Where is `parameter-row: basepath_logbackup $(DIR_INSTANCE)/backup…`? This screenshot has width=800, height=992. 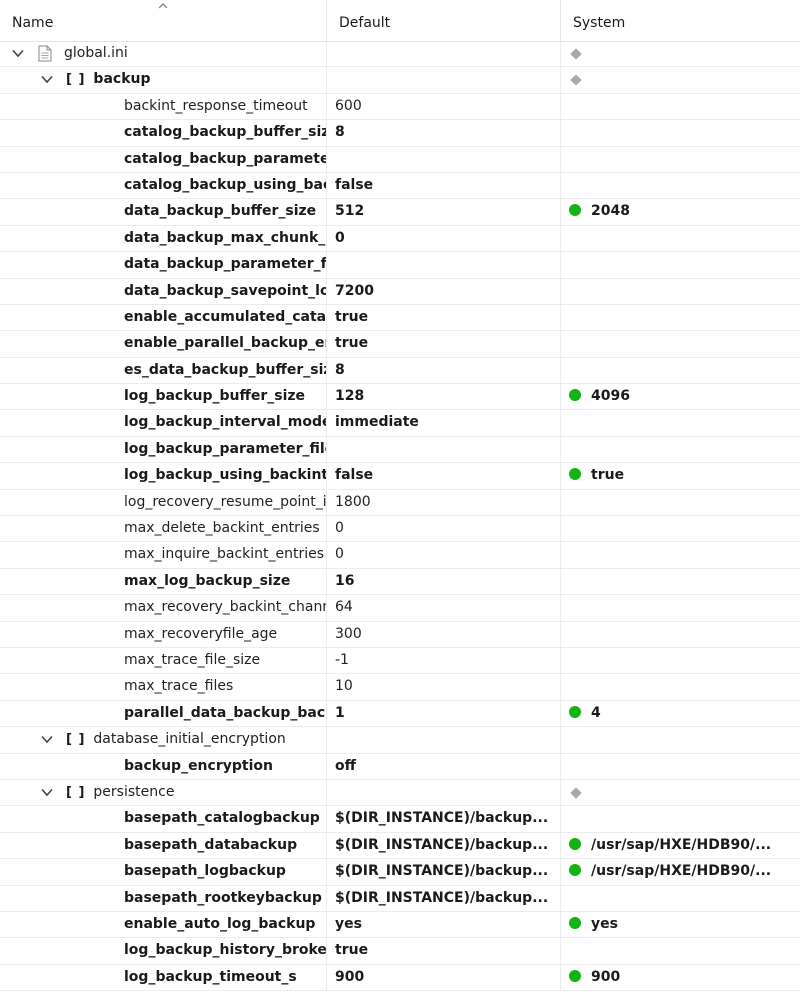 parameter-row: basepath_logbackup $(DIR_INSTANCE)/backup… is located at coordinates (400, 872).